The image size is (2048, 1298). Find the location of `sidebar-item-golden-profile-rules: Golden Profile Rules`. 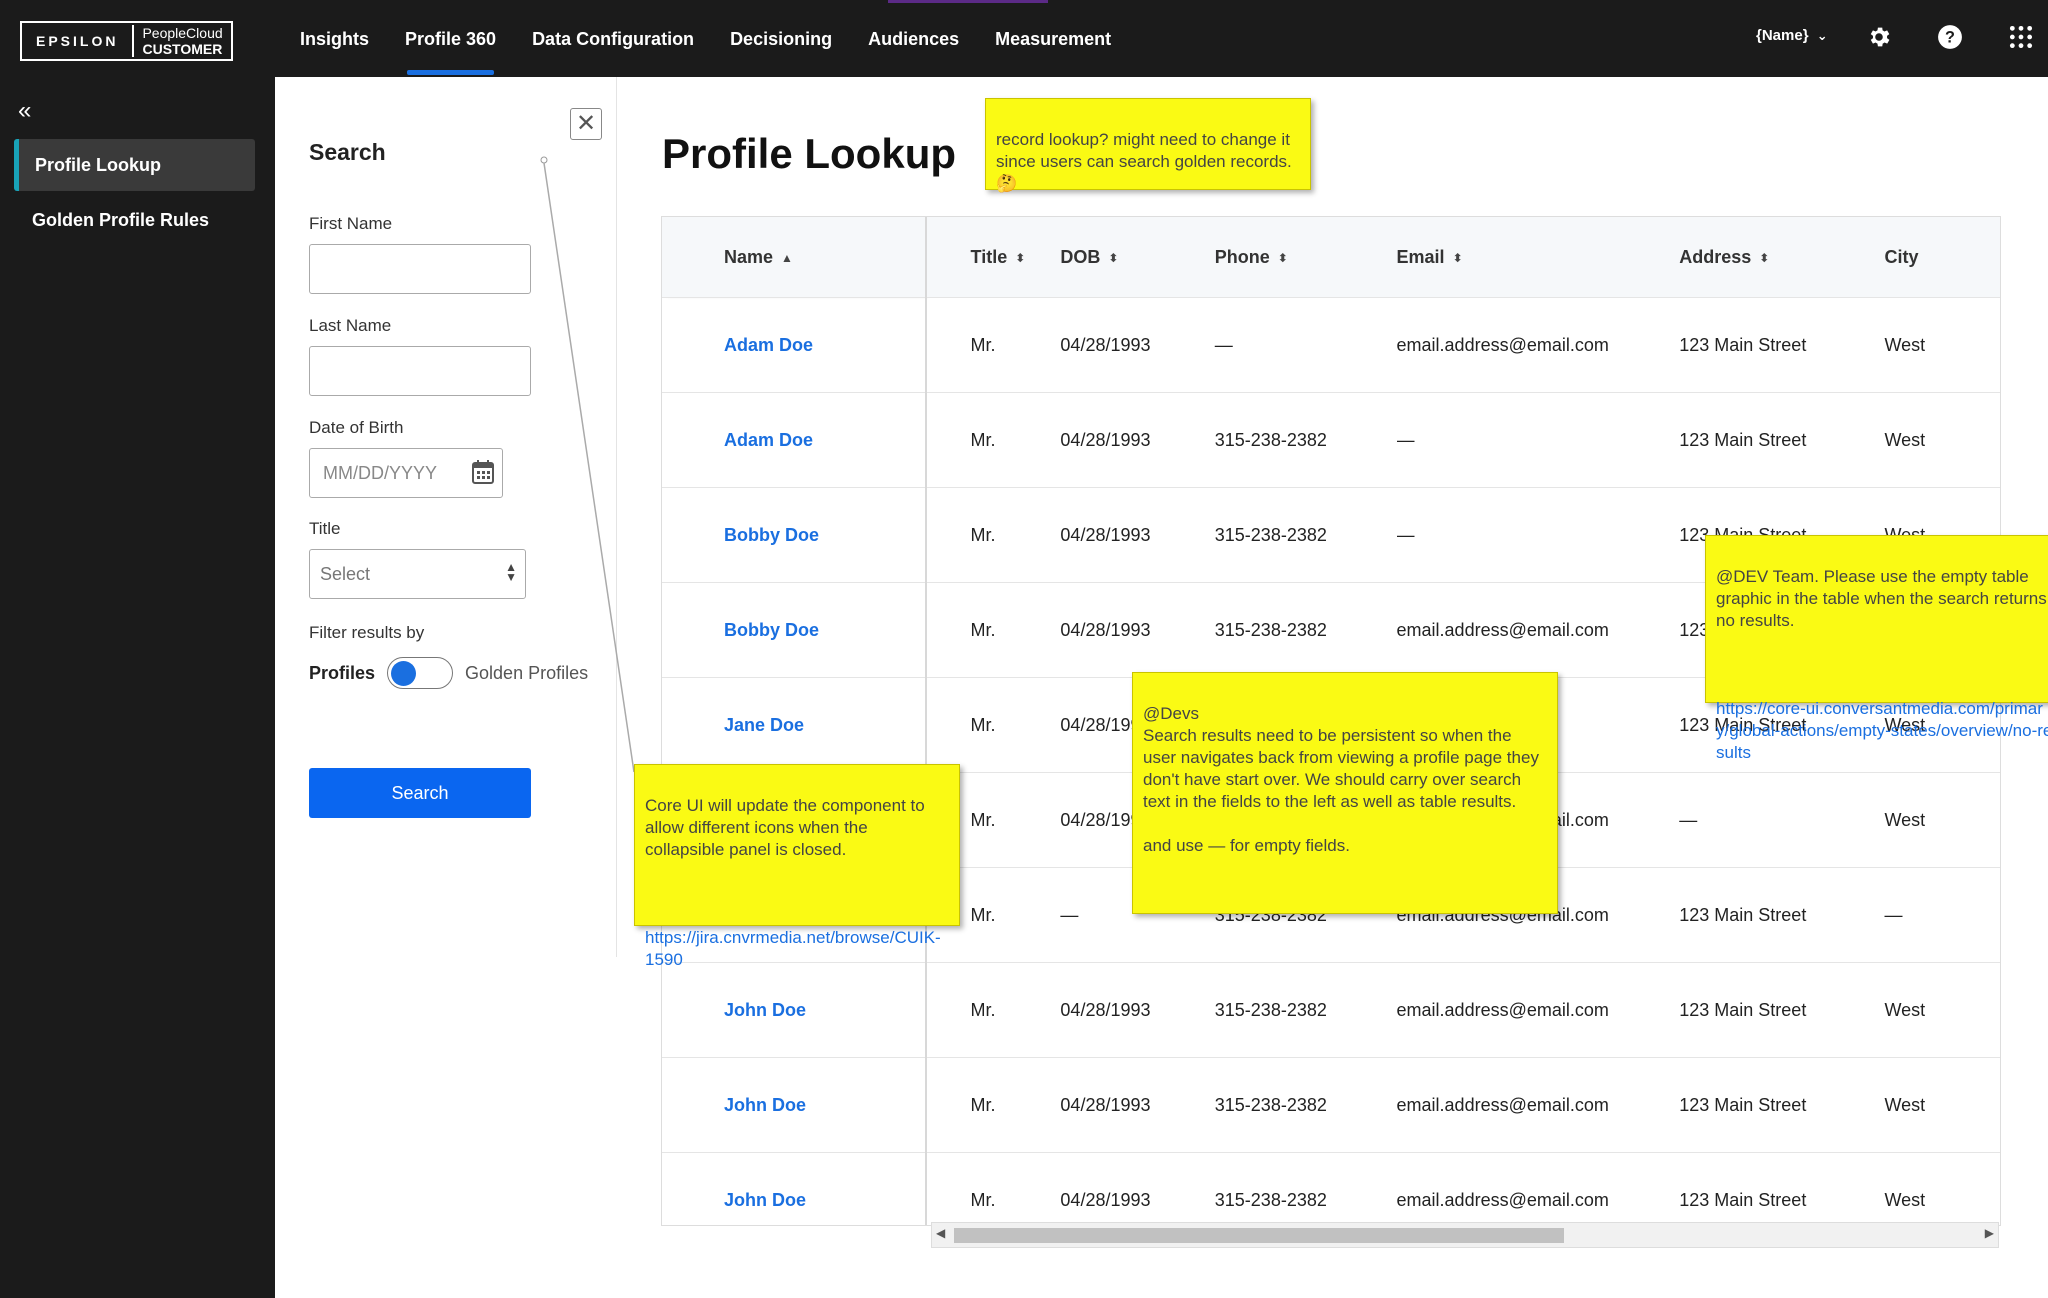

sidebar-item-golden-profile-rules: Golden Profile Rules is located at coordinates (134, 220).